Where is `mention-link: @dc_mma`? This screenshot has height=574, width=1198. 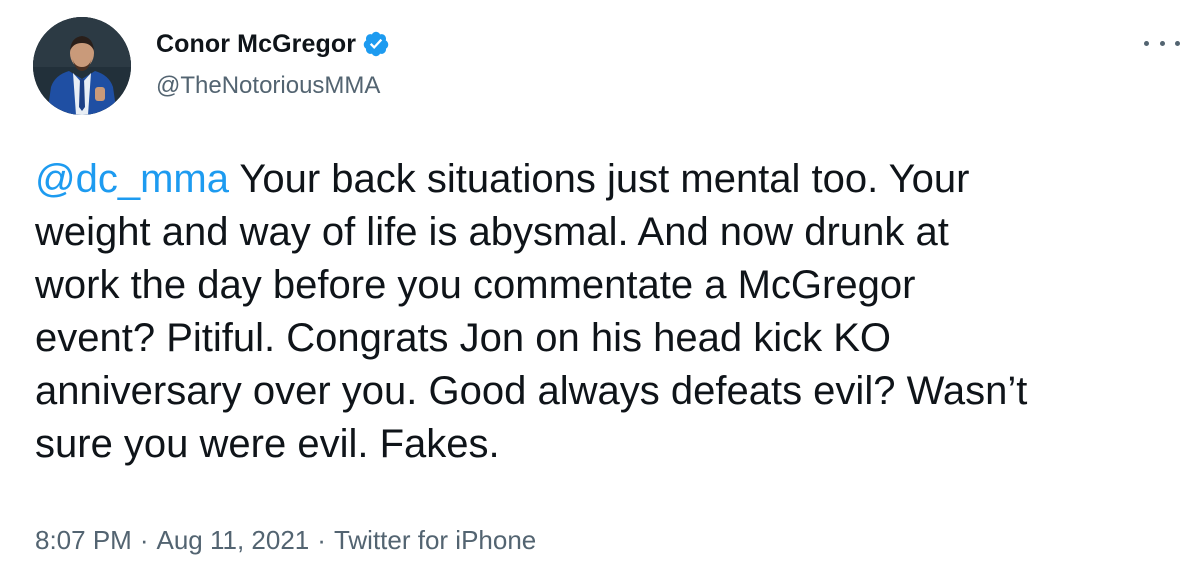 mention-link: @dc_mma is located at coordinates (132, 179).